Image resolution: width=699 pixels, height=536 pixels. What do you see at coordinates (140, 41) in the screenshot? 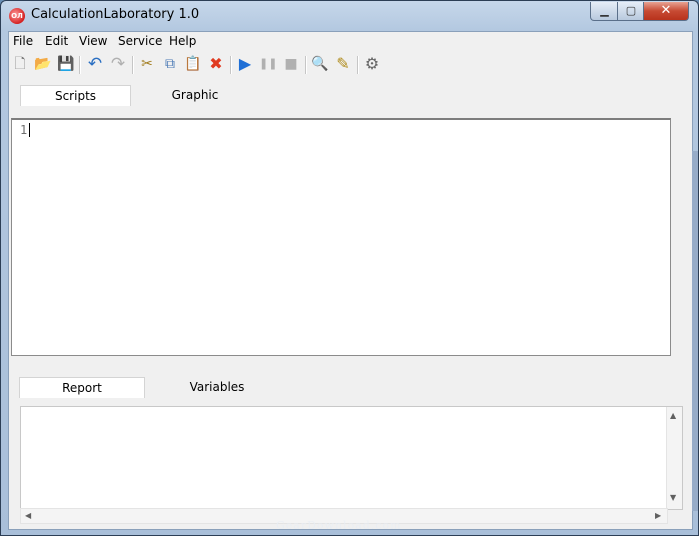
I see `menu-service: Service` at bounding box center [140, 41].